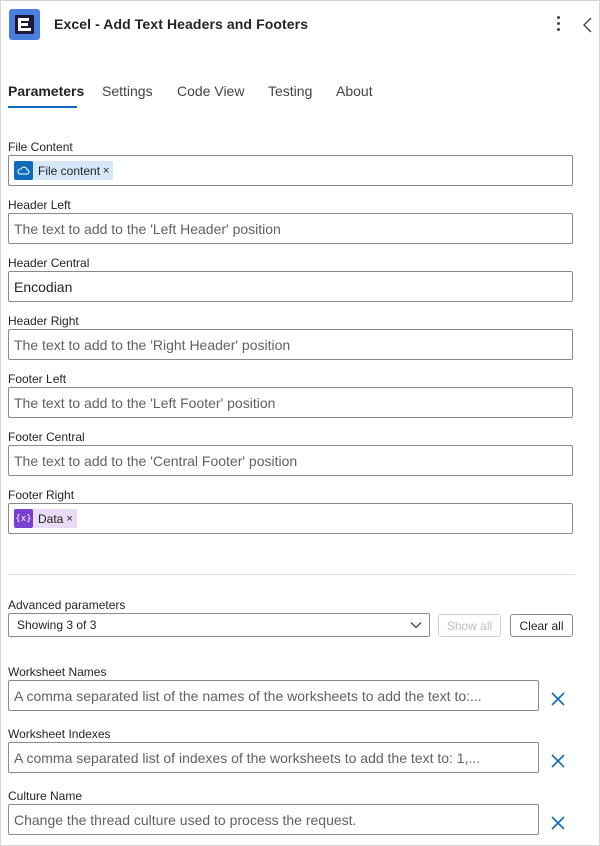 The width and height of the screenshot is (600, 846). I want to click on header-central-label: Header Central, so click(49, 263).